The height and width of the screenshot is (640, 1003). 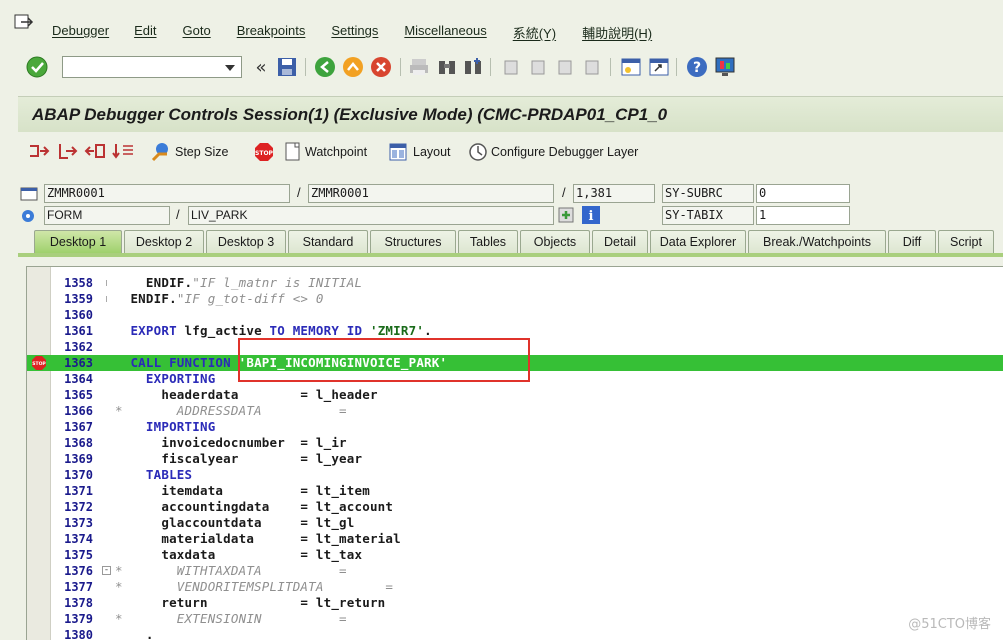 What do you see at coordinates (515, 633) in the screenshot?
I see `code-line: 1380 .` at bounding box center [515, 633].